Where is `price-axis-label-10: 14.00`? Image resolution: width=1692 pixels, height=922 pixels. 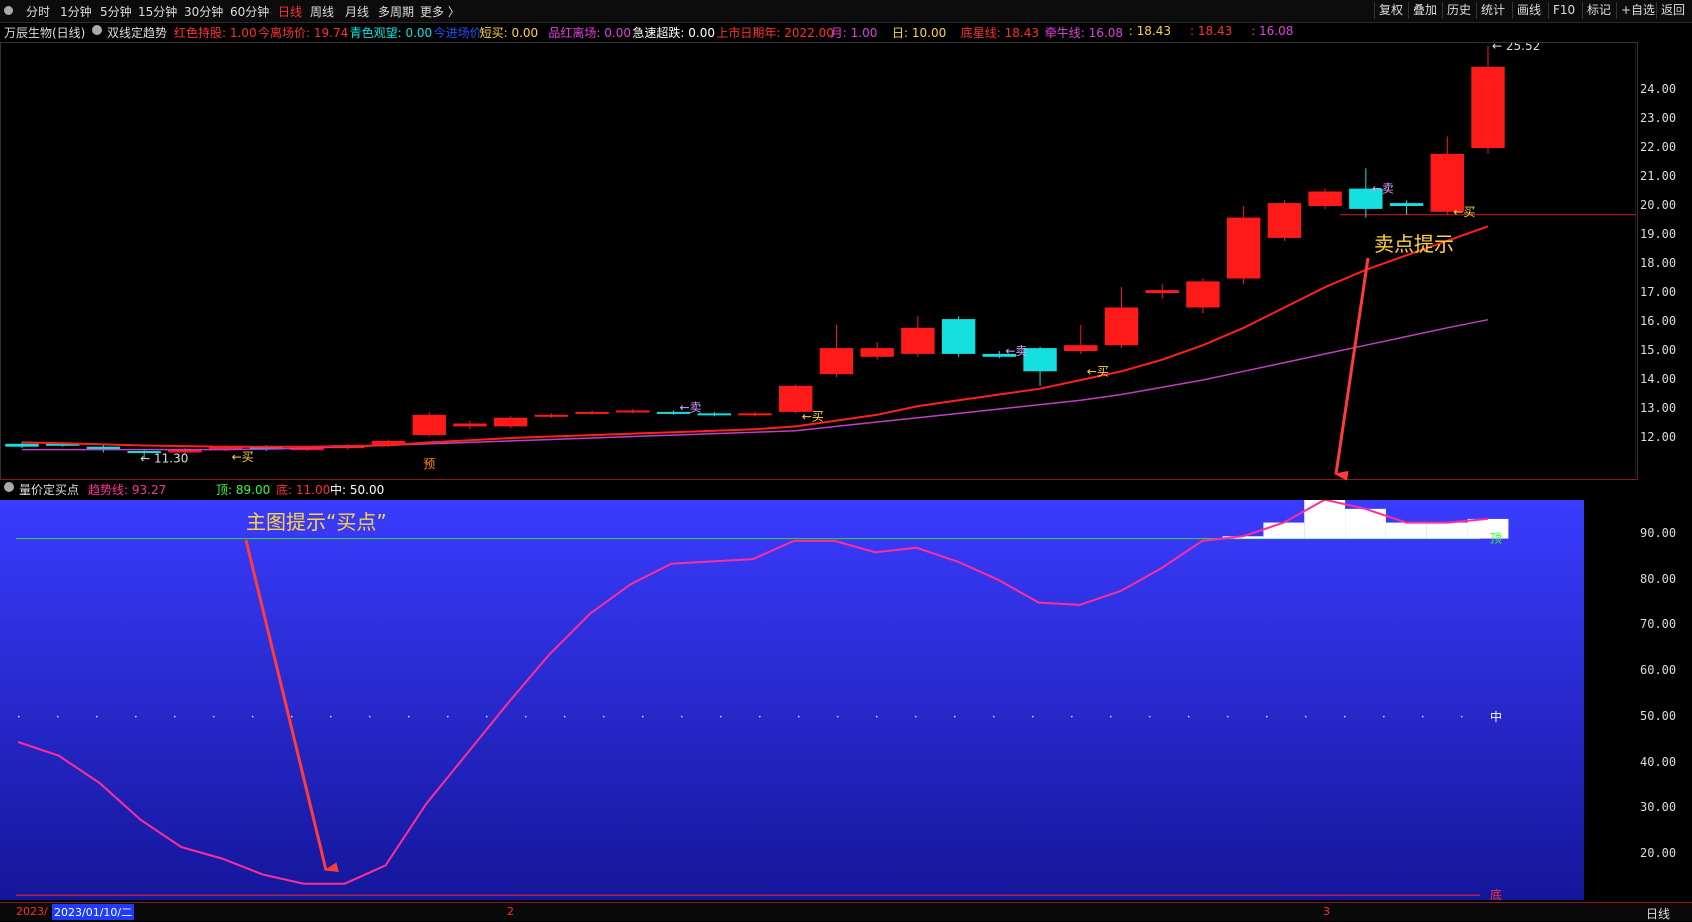 price-axis-label-10: 14.00 is located at coordinates (1658, 379).